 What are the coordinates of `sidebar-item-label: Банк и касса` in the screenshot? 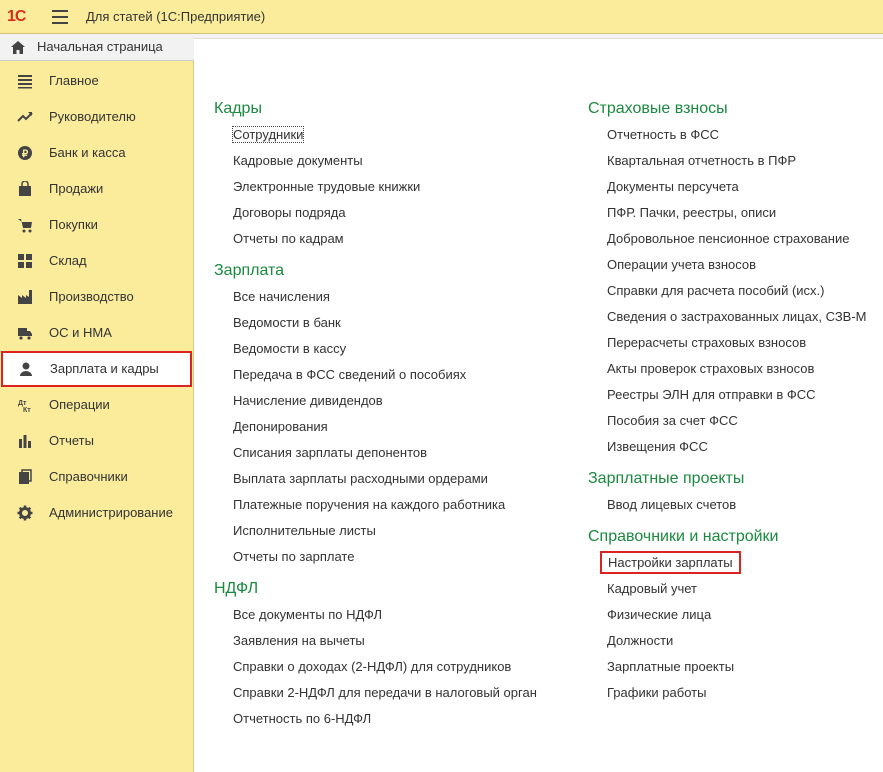 It's located at (87, 152).